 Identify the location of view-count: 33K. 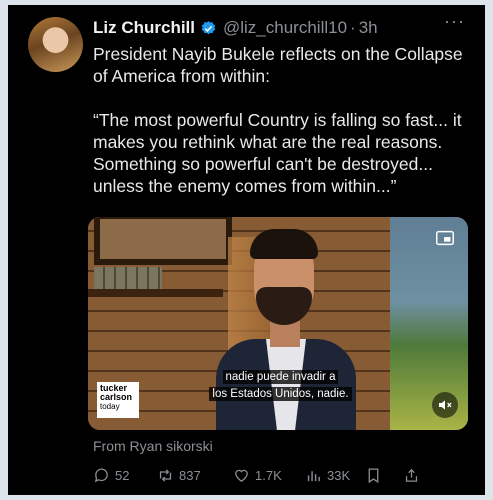
(339, 475).